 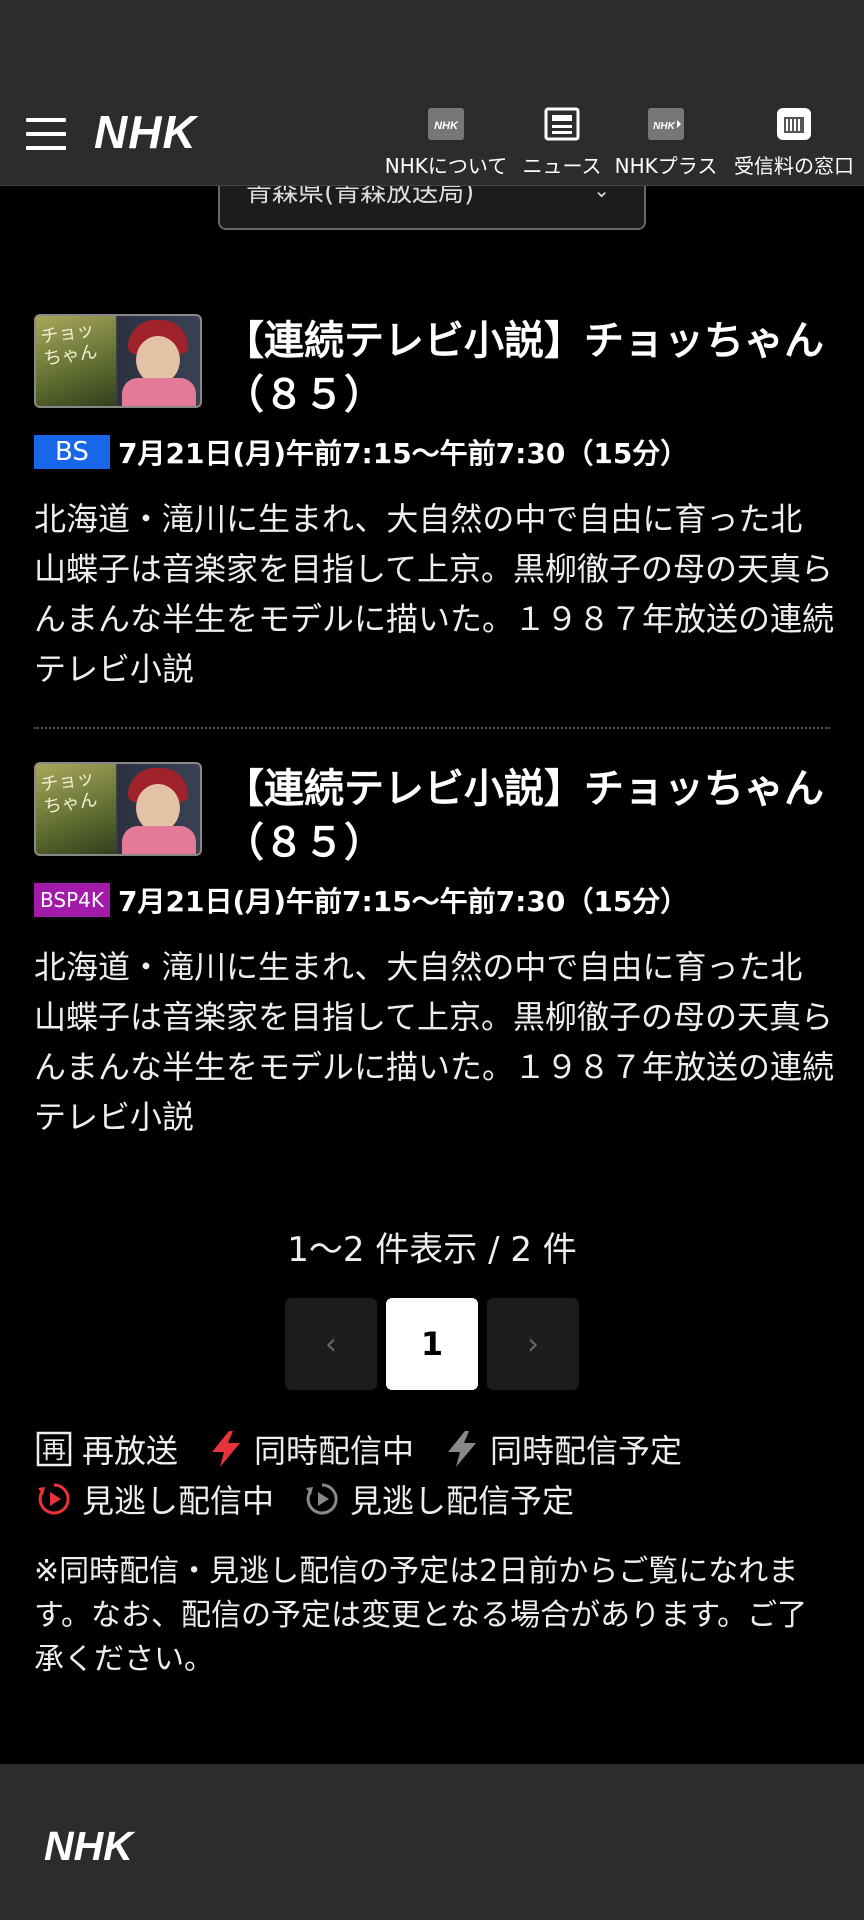 I want to click on status-bar, so click(x=432, y=47).